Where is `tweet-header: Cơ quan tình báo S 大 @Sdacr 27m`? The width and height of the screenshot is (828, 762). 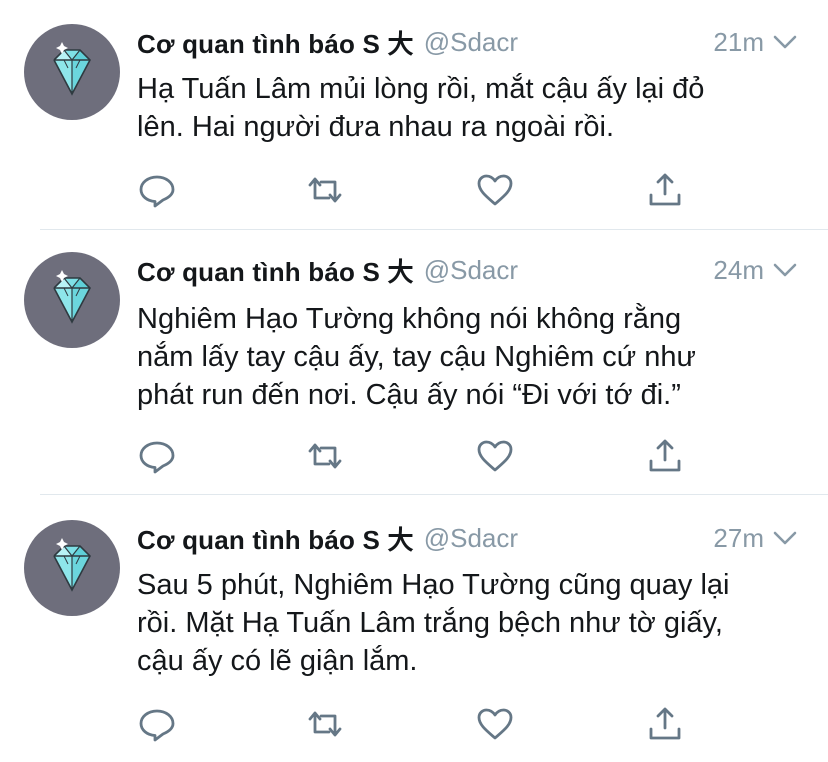 tweet-header: Cơ quan tình báo S 大 @Sdacr 27m is located at coordinates (467, 538).